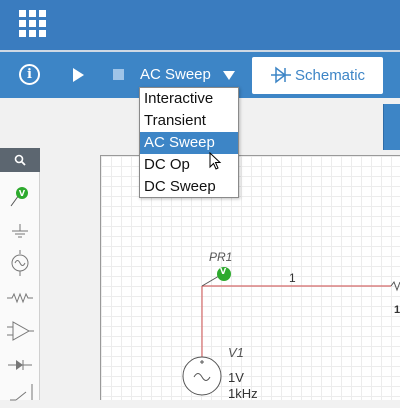 The height and width of the screenshot is (408, 400). What do you see at coordinates (189, 99) in the screenshot?
I see `menu-item-interactive: Interactive` at bounding box center [189, 99].